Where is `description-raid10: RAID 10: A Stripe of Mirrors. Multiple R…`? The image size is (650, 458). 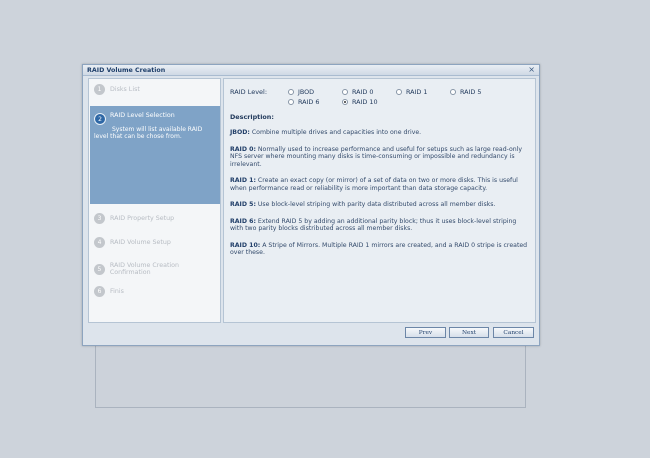
description-raid10: RAID 10: A Stripe of Mirrors. Multiple R… is located at coordinates (379, 249).